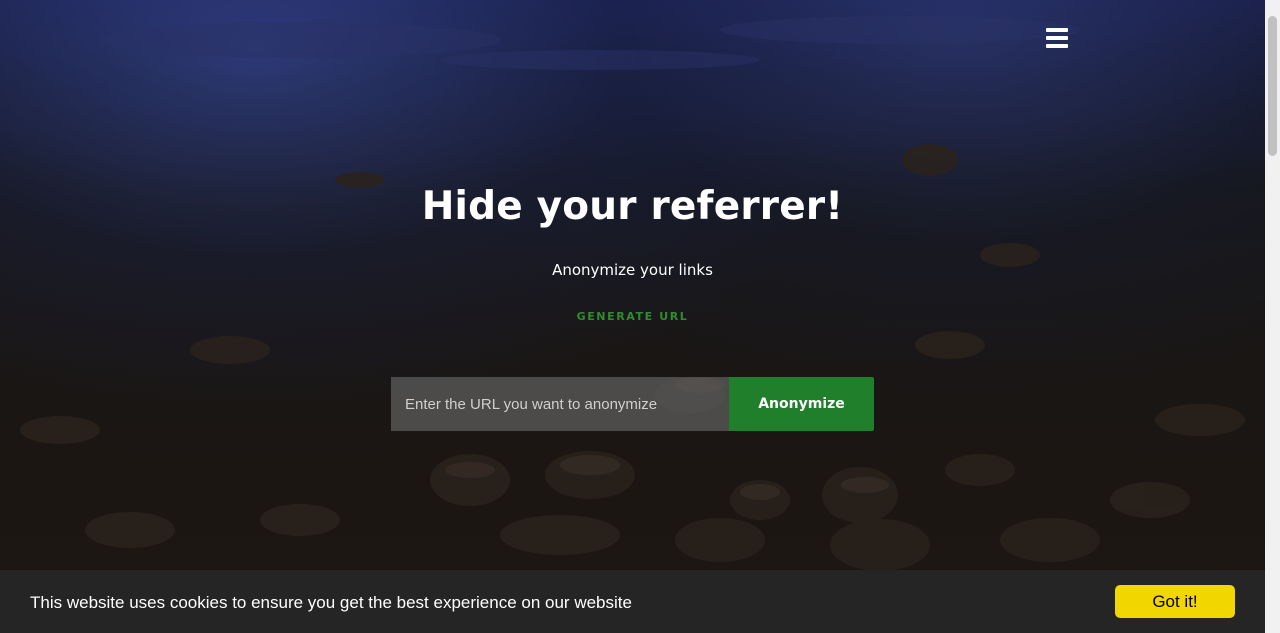 This screenshot has width=1280, height=633. What do you see at coordinates (1175, 601) in the screenshot?
I see `cookie-accept-button: Got it!` at bounding box center [1175, 601].